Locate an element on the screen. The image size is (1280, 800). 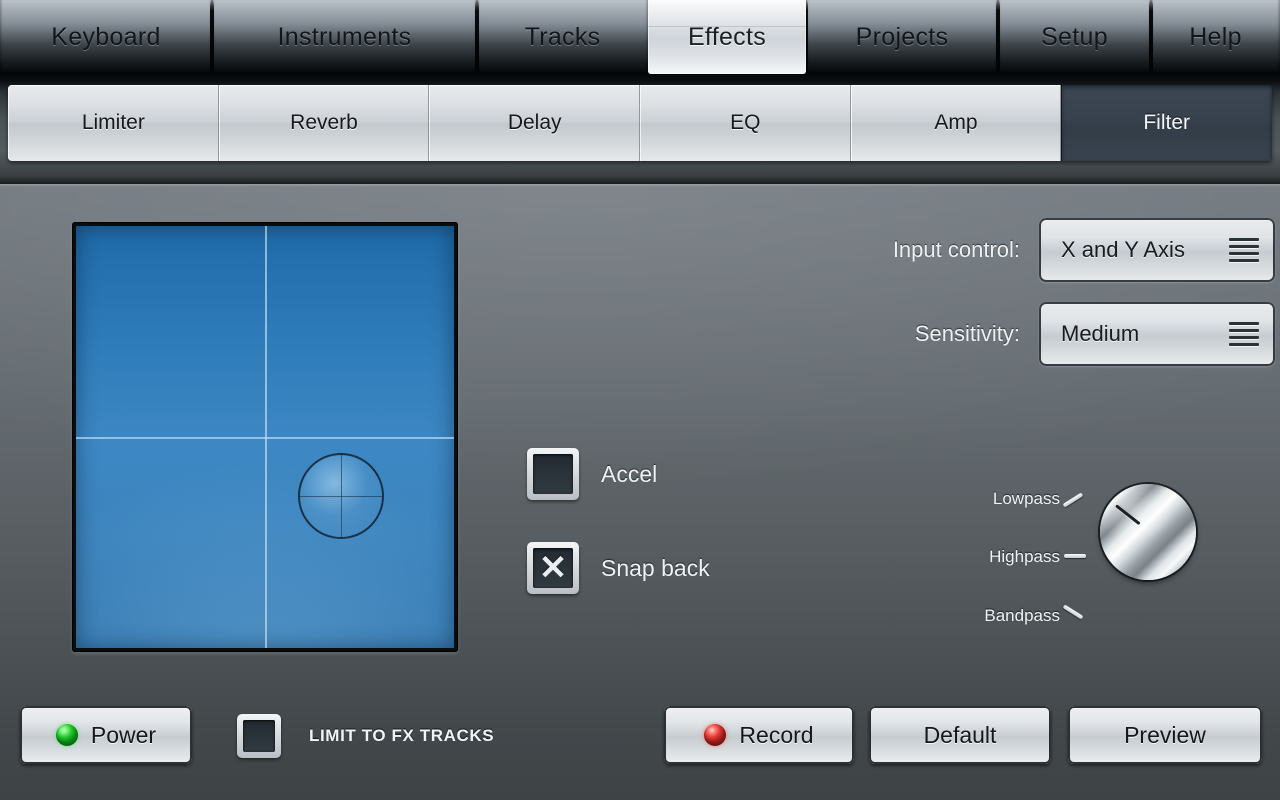
filter-mode-highpass-label: Highpass is located at coordinates (1024, 556).